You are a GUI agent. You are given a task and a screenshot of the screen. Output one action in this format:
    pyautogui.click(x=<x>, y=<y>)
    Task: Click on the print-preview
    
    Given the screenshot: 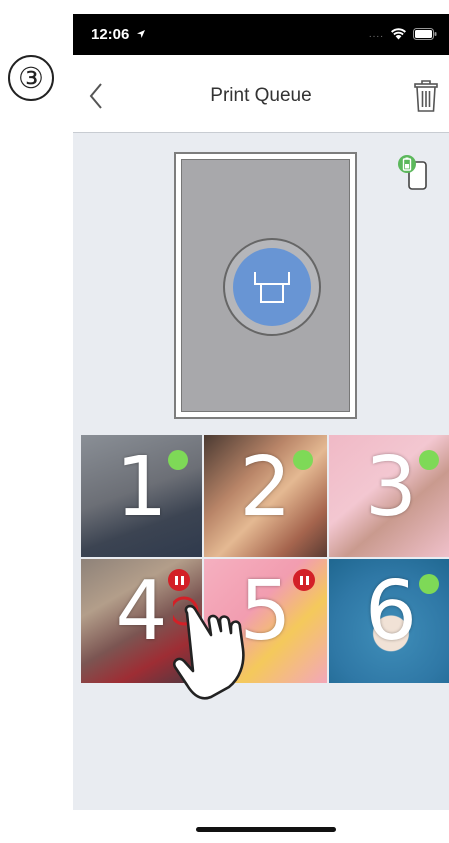 What is the action you would take?
    pyautogui.click(x=265, y=285)
    